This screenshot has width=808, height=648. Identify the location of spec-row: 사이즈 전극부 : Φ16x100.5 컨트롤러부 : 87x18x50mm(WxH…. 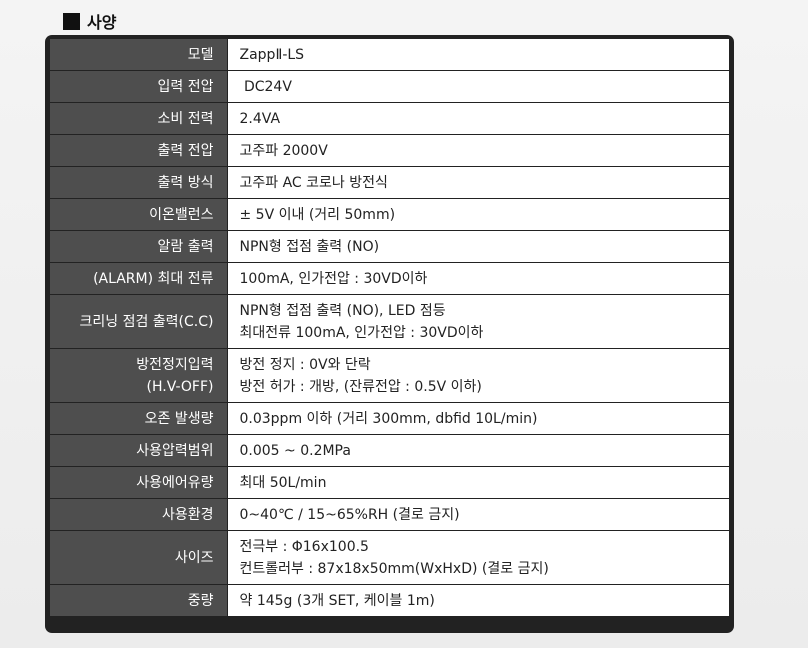
(389, 557).